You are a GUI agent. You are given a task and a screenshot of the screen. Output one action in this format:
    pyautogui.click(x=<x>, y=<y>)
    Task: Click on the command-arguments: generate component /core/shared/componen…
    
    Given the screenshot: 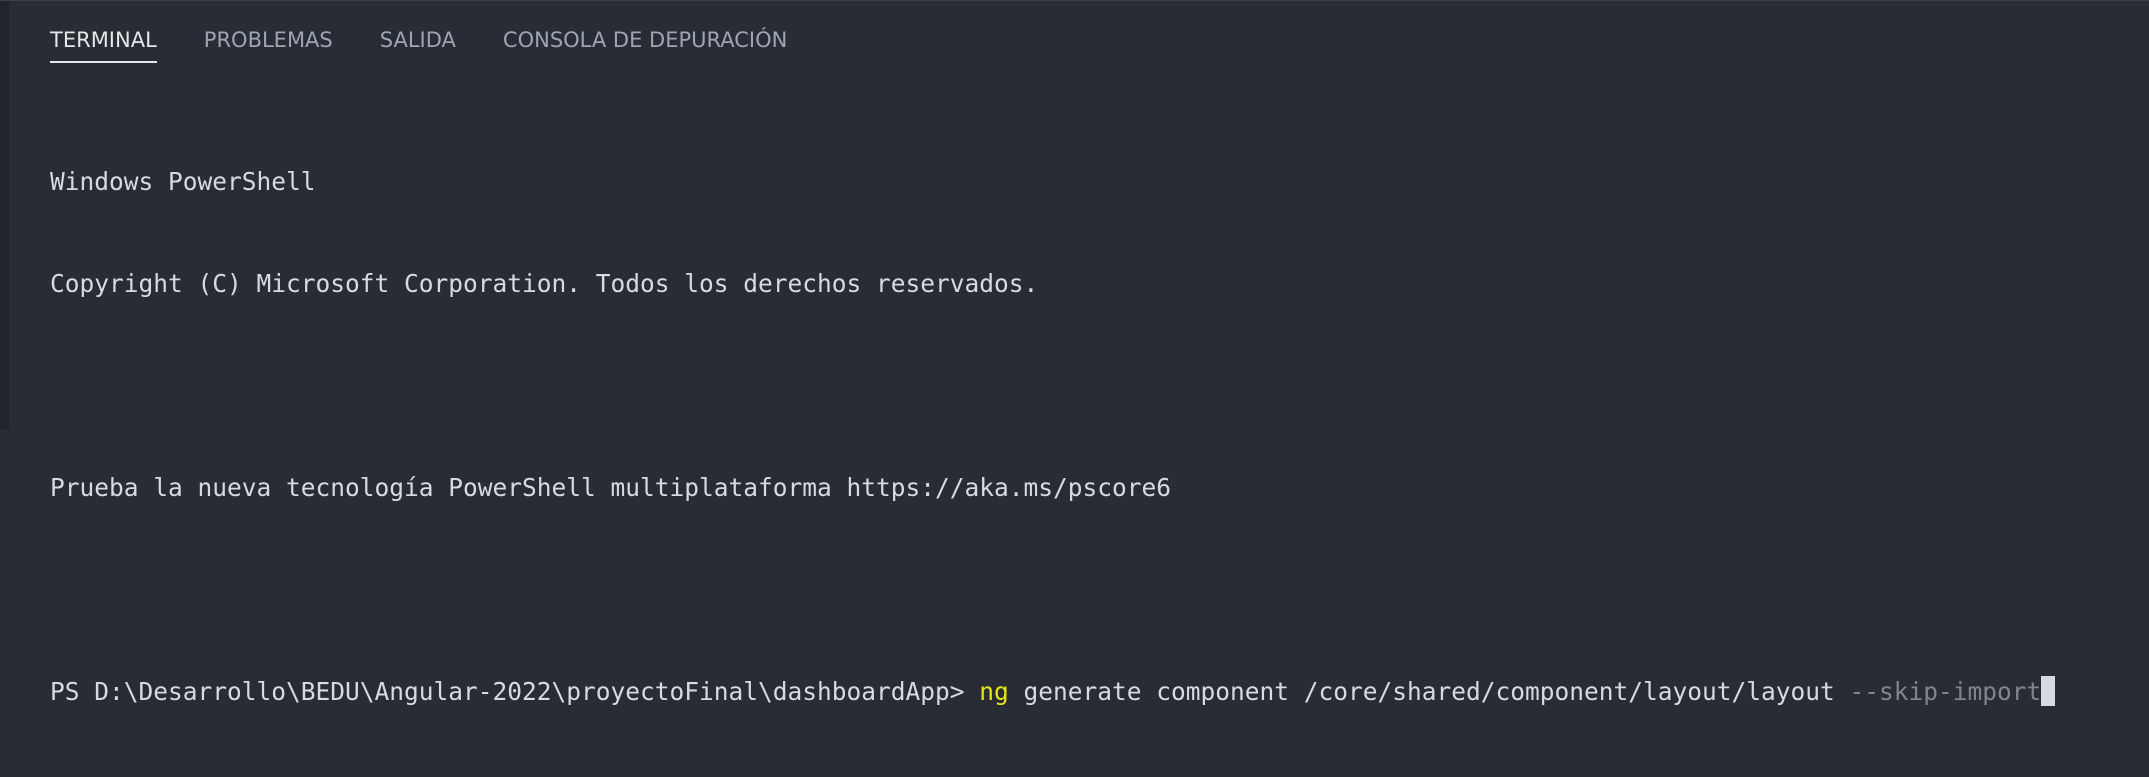 What is the action you would take?
    pyautogui.click(x=1429, y=691)
    